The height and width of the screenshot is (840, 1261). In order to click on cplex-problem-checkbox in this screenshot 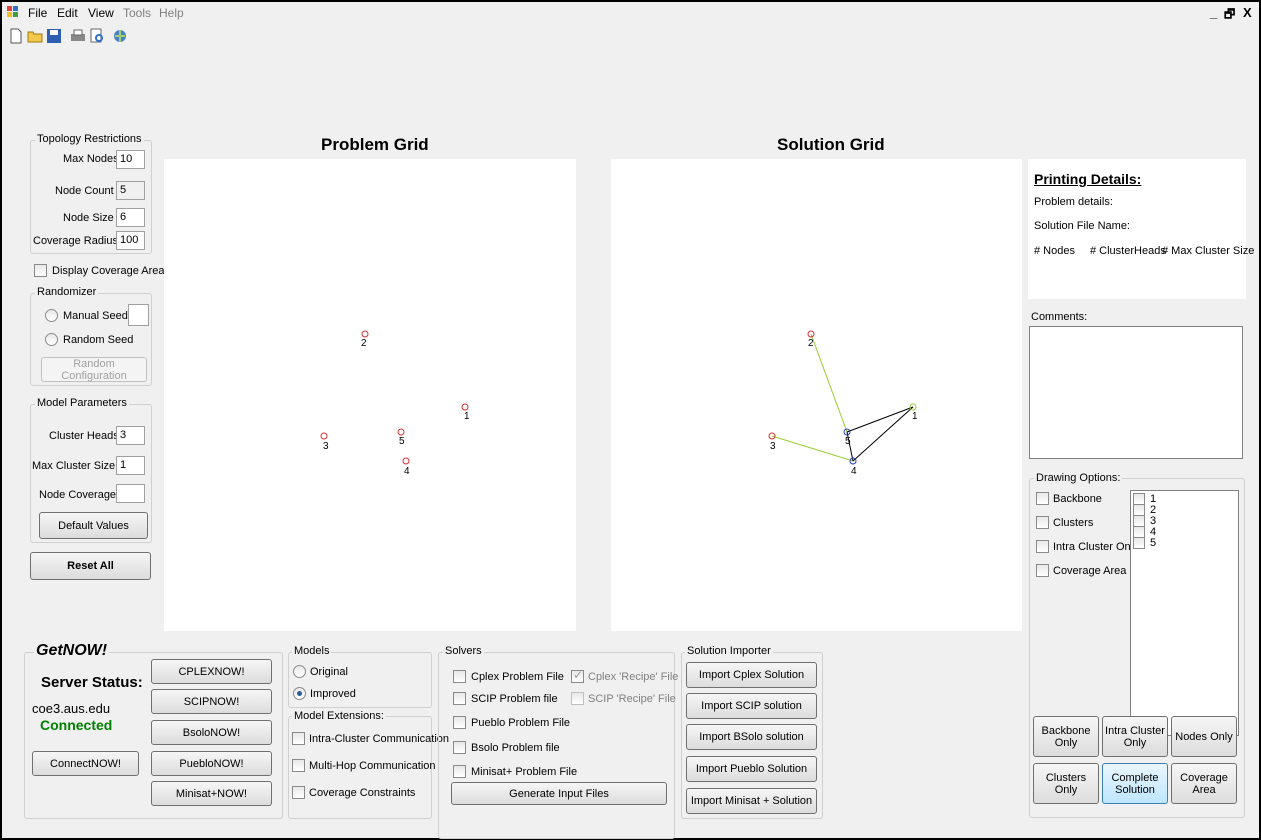, I will do `click(459, 676)`.